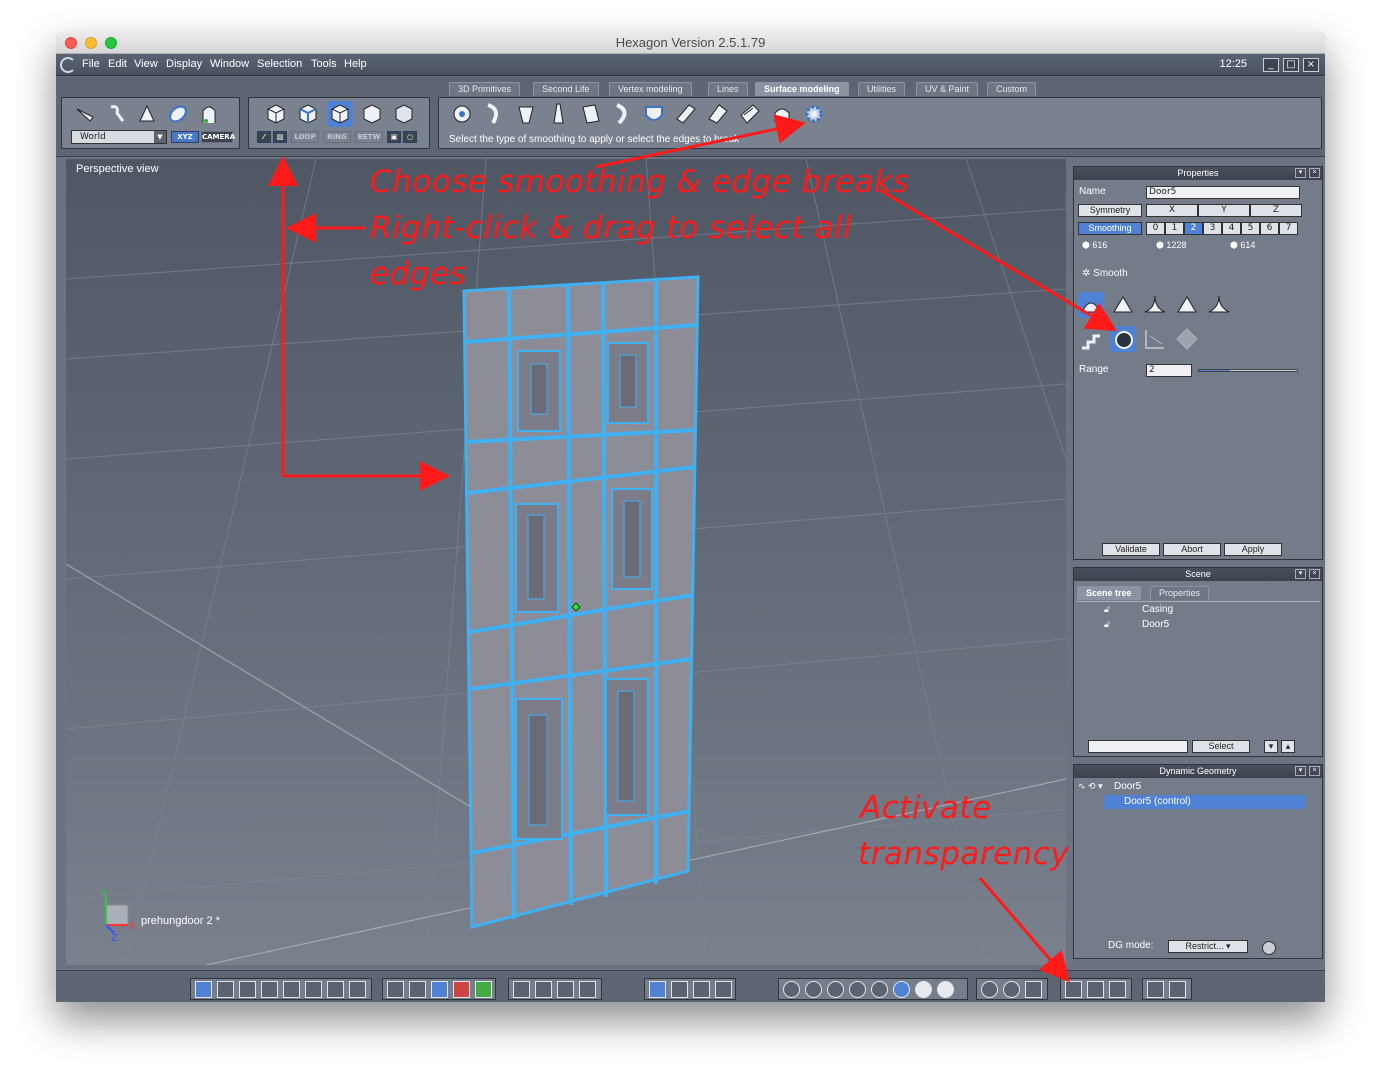 This screenshot has height=1082, width=1381. I want to click on universal-manipulator-icon, so click(209, 114).